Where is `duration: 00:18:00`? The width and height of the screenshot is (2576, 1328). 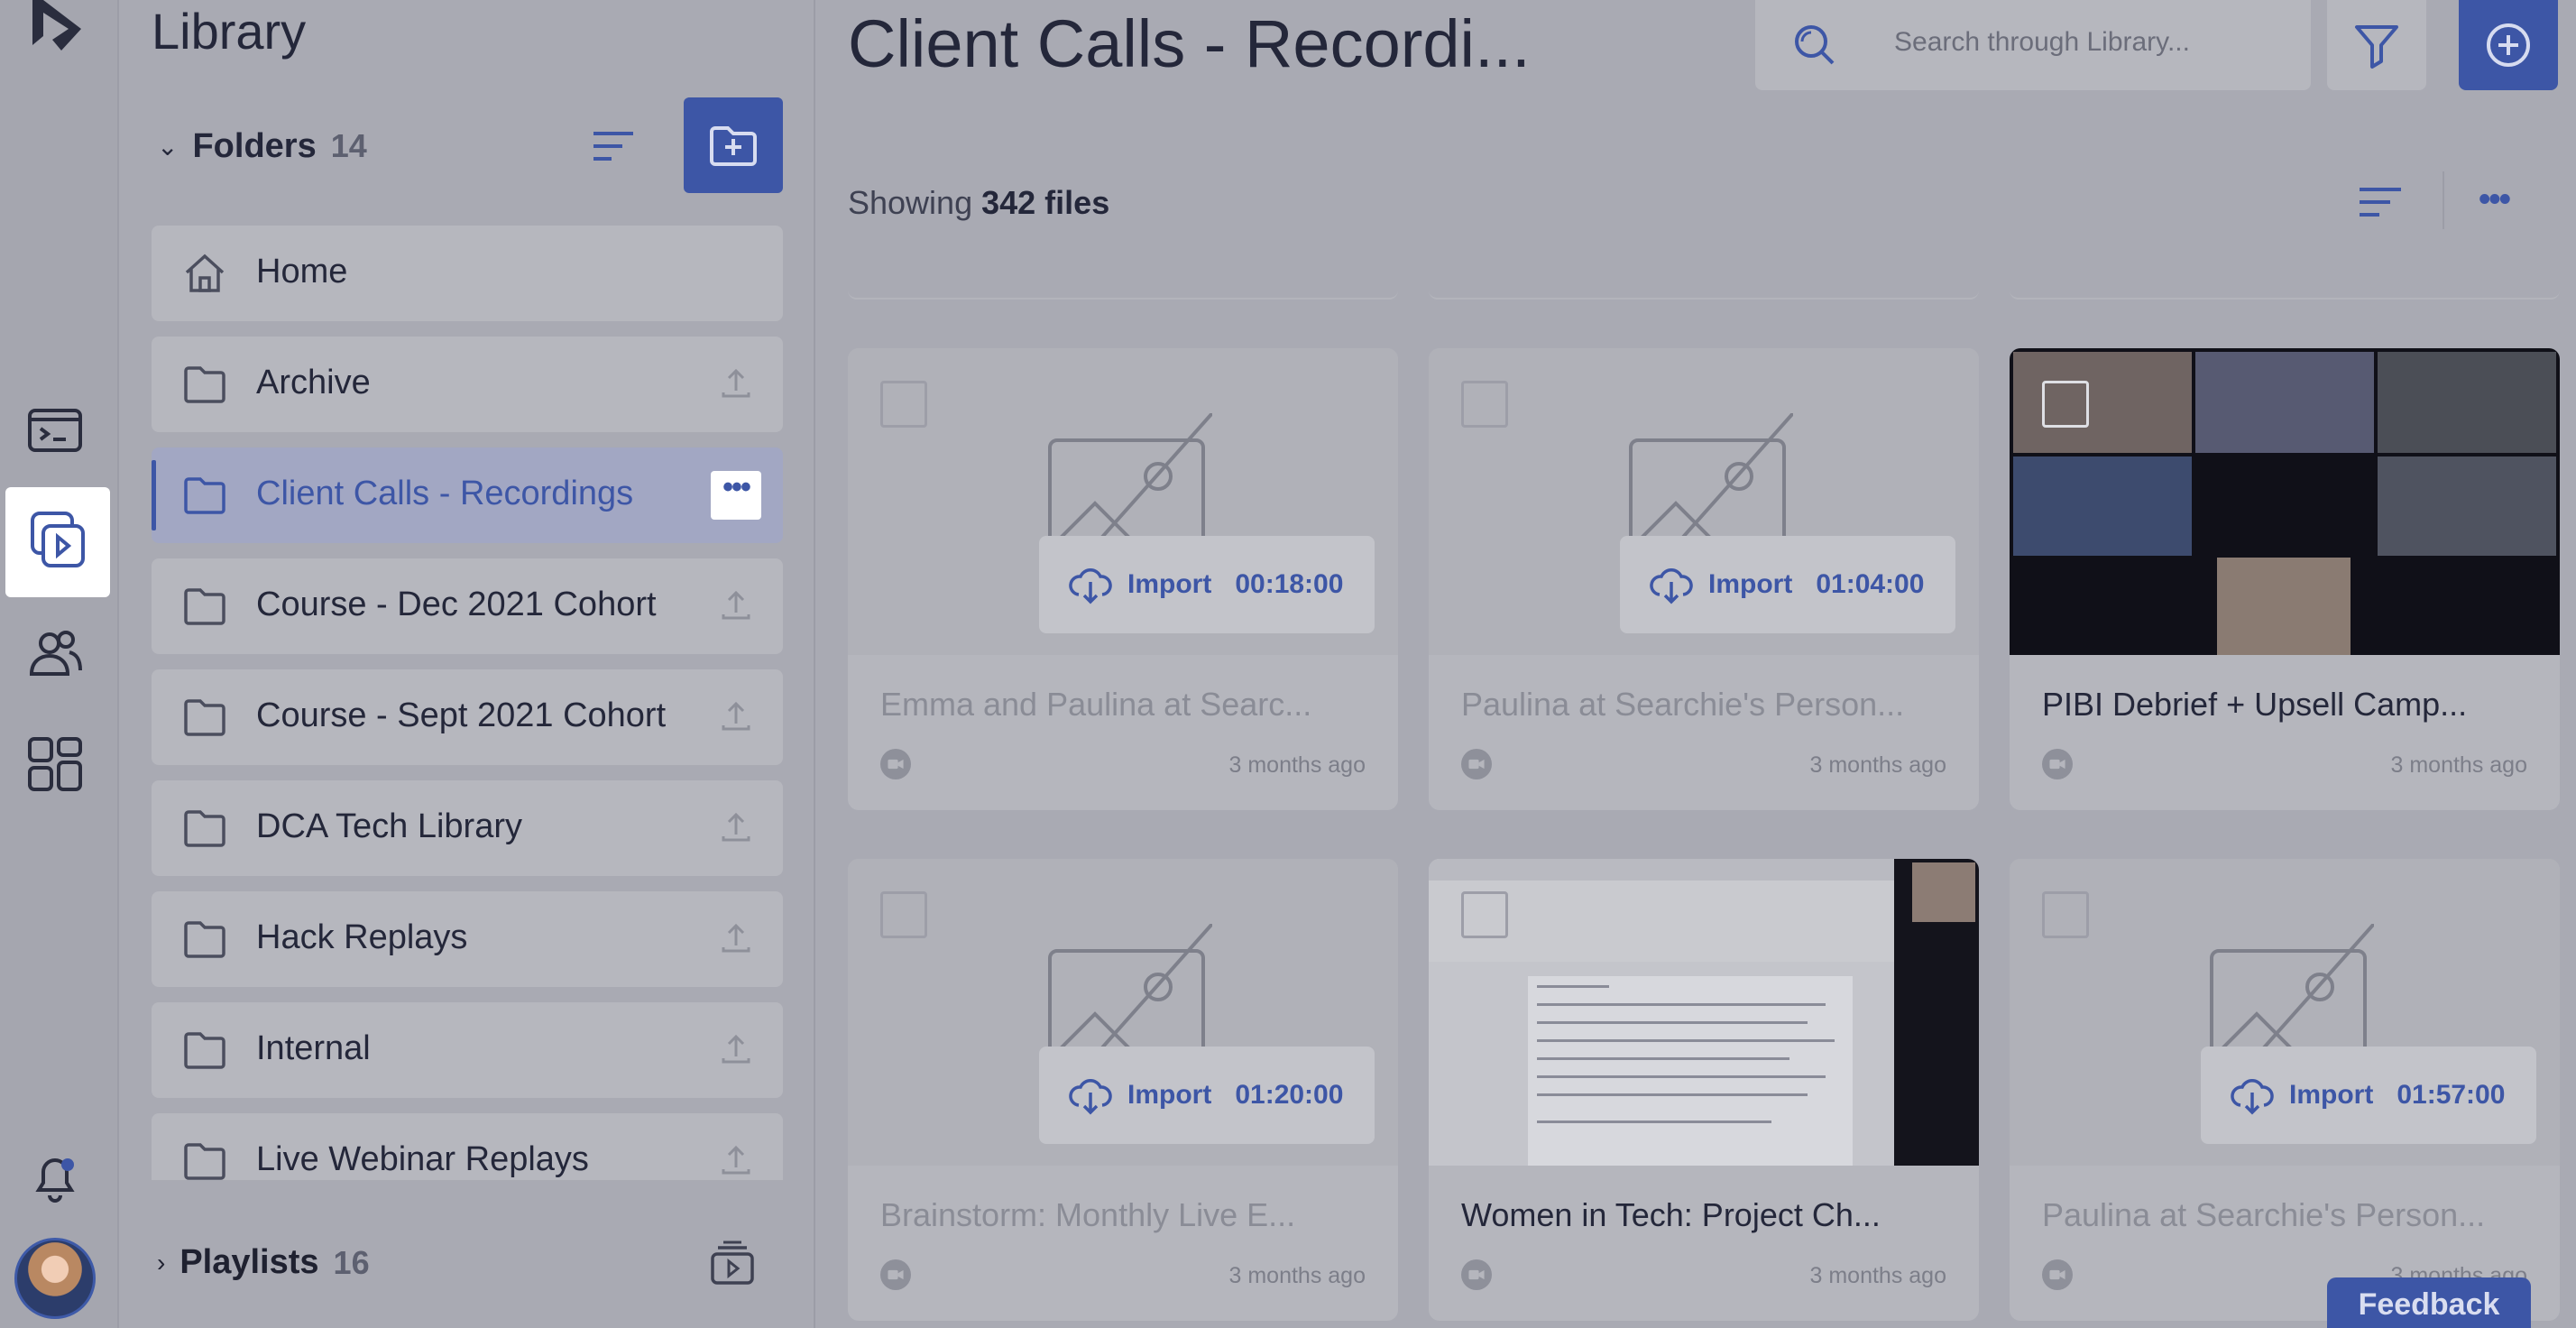 duration: 00:18:00 is located at coordinates (1290, 584).